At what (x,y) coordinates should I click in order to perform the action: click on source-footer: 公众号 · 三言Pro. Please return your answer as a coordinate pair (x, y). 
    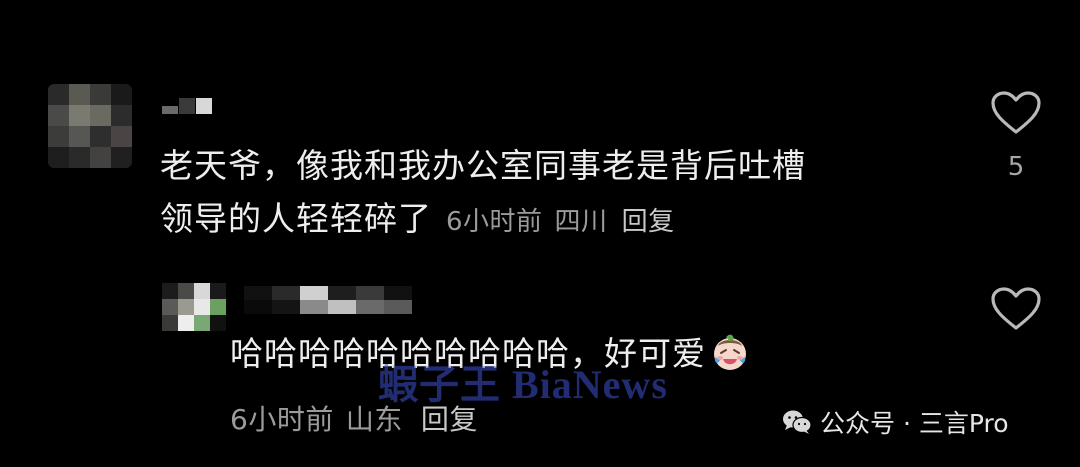
    Looking at the image, I should click on (895, 422).